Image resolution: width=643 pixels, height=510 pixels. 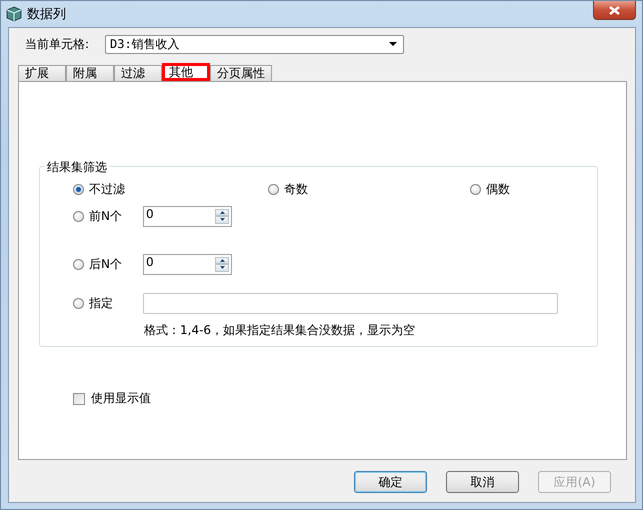 What do you see at coordinates (254, 44) in the screenshot?
I see `cell-dropdown: D3:销售收入` at bounding box center [254, 44].